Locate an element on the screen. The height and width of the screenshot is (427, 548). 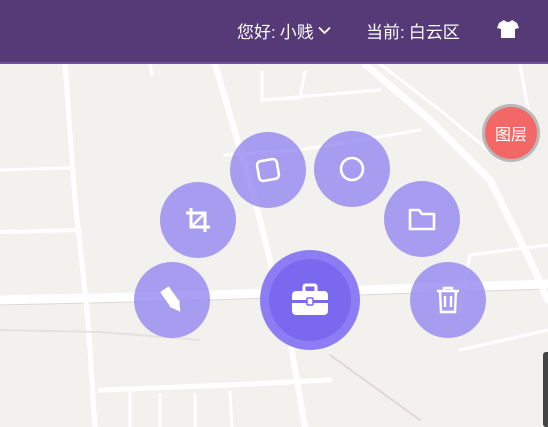
trash-icon is located at coordinates (448, 300).